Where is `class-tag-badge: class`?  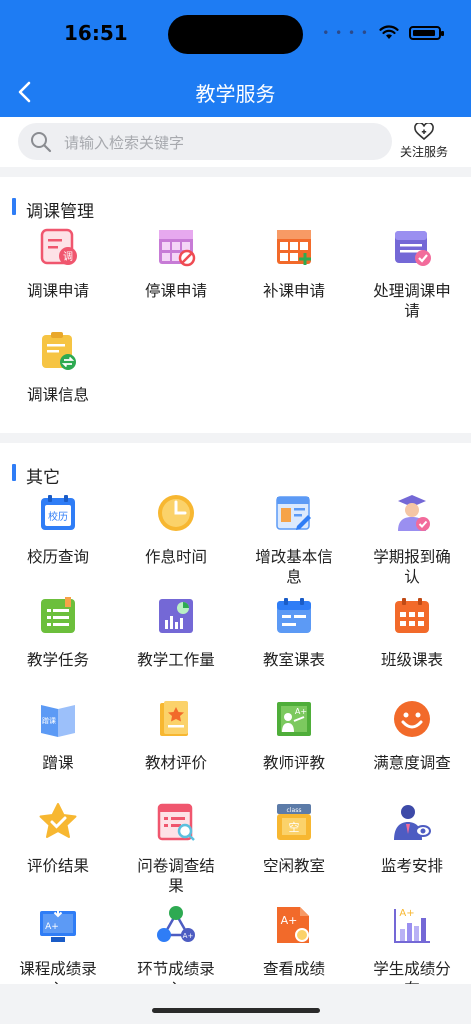 class-tag-badge: class is located at coordinates (294, 810).